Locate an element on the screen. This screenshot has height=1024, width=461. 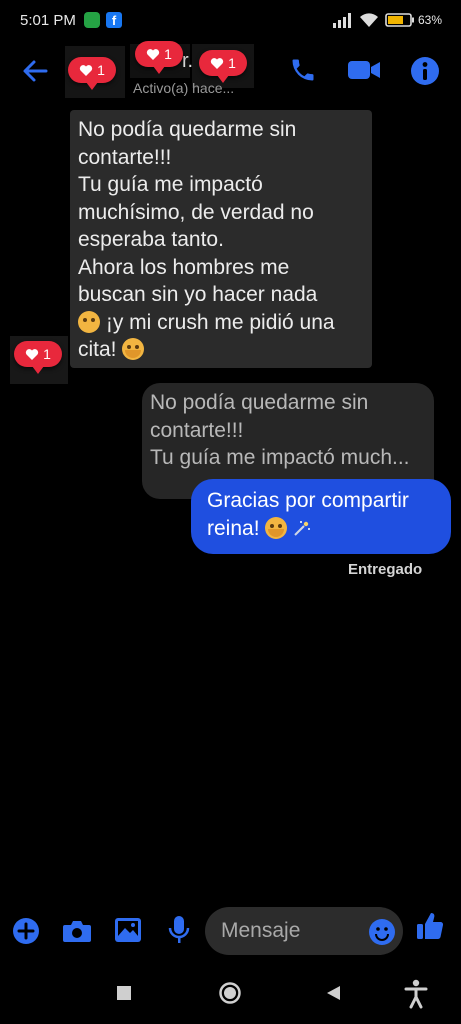
contact-name: r. is located at coordinates (187, 61).